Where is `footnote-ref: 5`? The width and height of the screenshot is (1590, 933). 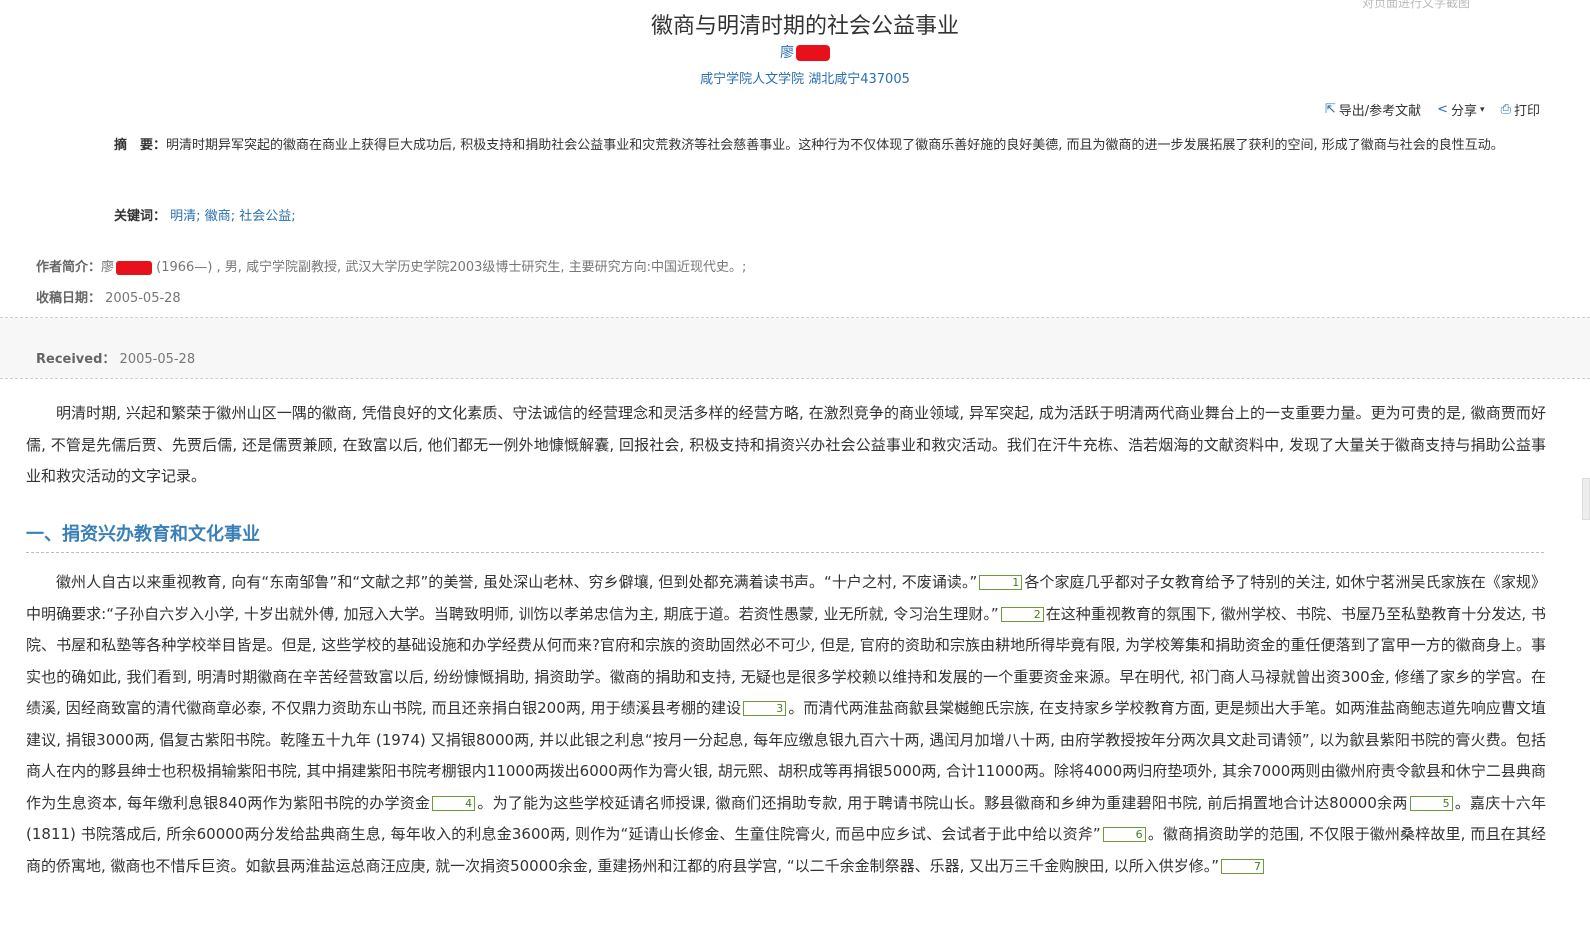 footnote-ref: 5 is located at coordinates (1431, 803).